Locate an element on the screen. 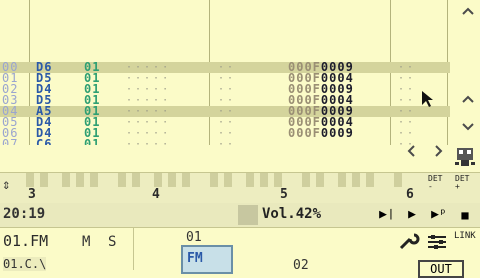 The height and width of the screenshot is (278, 480). piano-keyboard: ⇕ 3 4 5 6 DET - DET + is located at coordinates (240, 188).